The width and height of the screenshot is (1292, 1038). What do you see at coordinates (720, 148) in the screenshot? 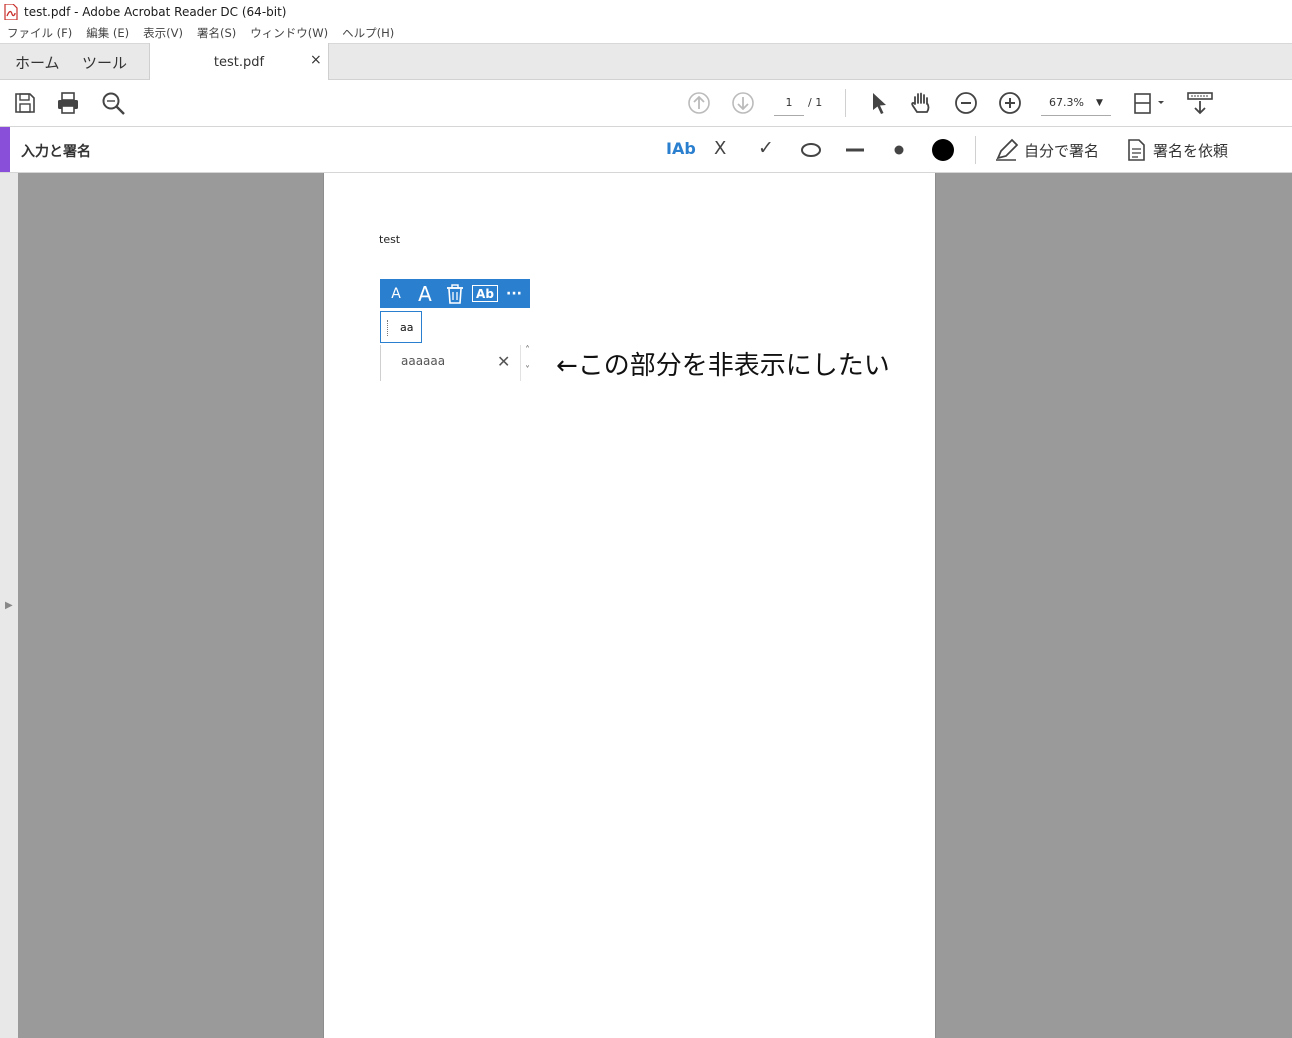
I see `cross-tool: X` at bounding box center [720, 148].